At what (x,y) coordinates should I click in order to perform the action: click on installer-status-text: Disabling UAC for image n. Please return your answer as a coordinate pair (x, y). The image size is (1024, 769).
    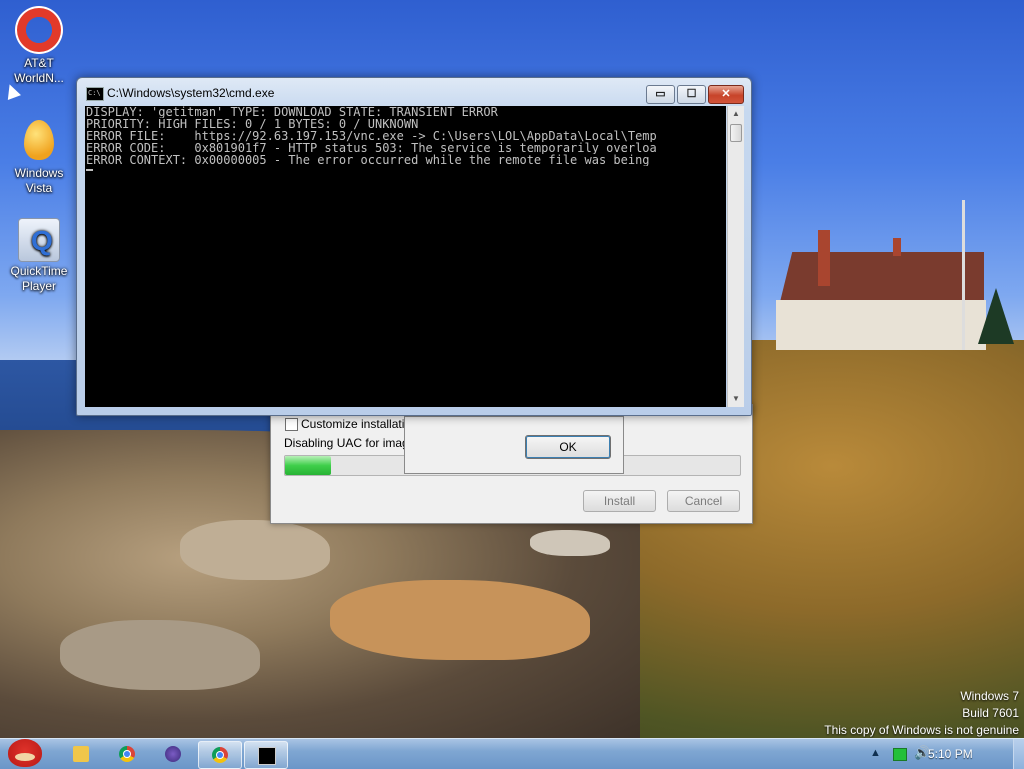
    Looking at the image, I should click on (344, 443).